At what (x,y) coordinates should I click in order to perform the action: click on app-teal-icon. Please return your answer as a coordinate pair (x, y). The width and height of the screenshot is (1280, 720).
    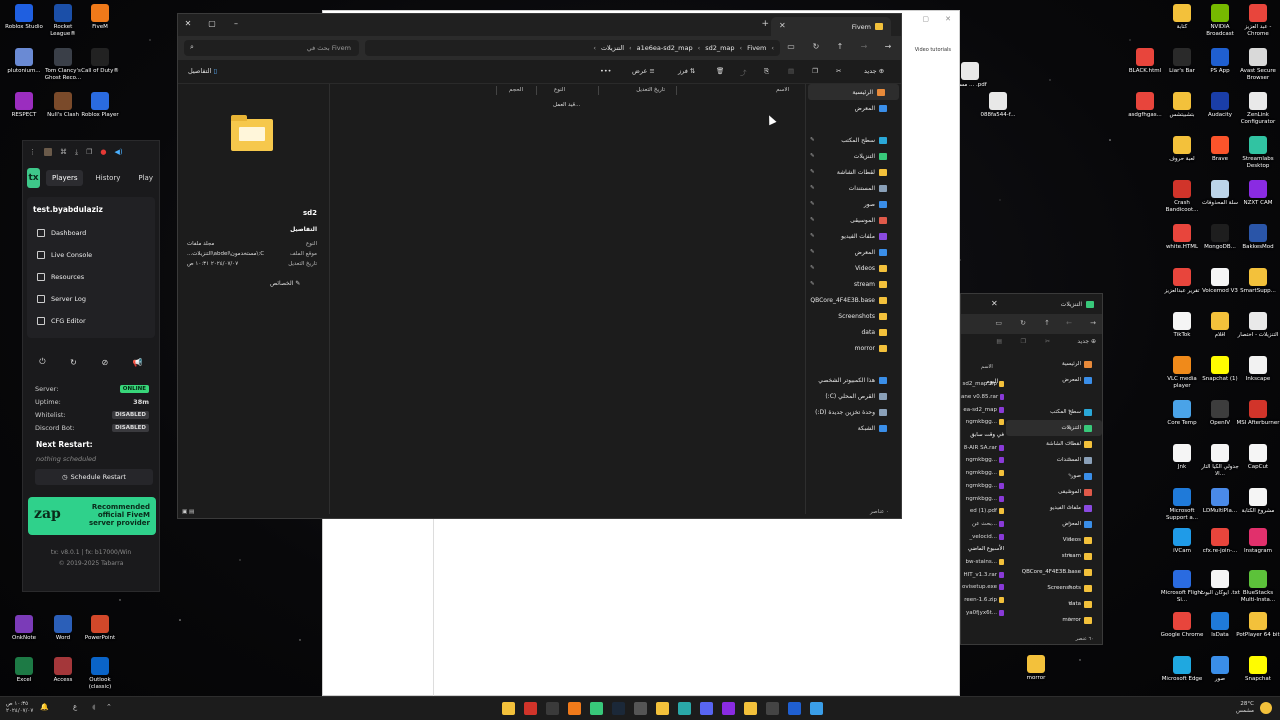
    Looking at the image, I should click on (684, 708).